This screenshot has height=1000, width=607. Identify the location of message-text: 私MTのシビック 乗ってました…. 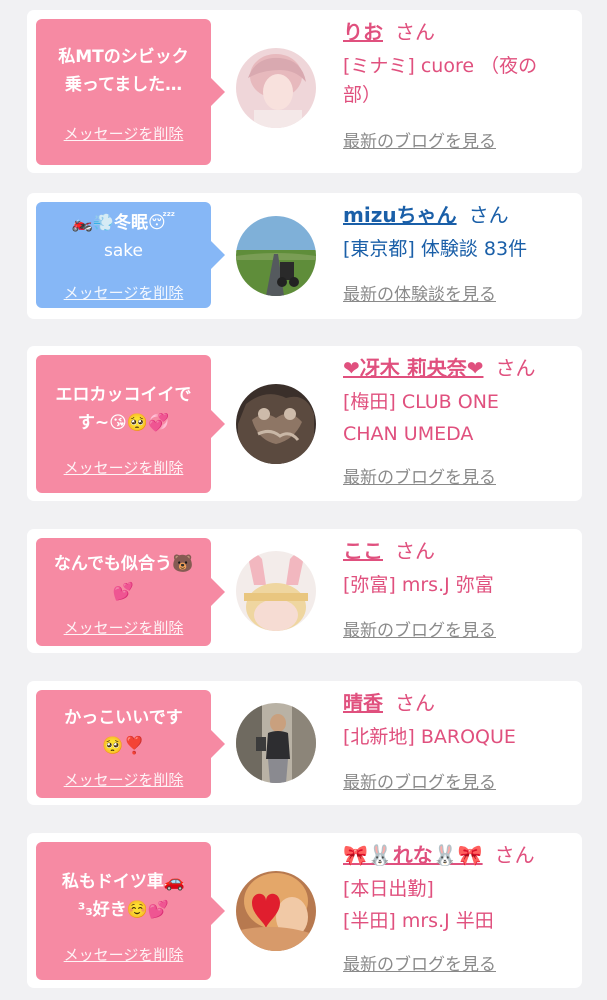
(123, 71).